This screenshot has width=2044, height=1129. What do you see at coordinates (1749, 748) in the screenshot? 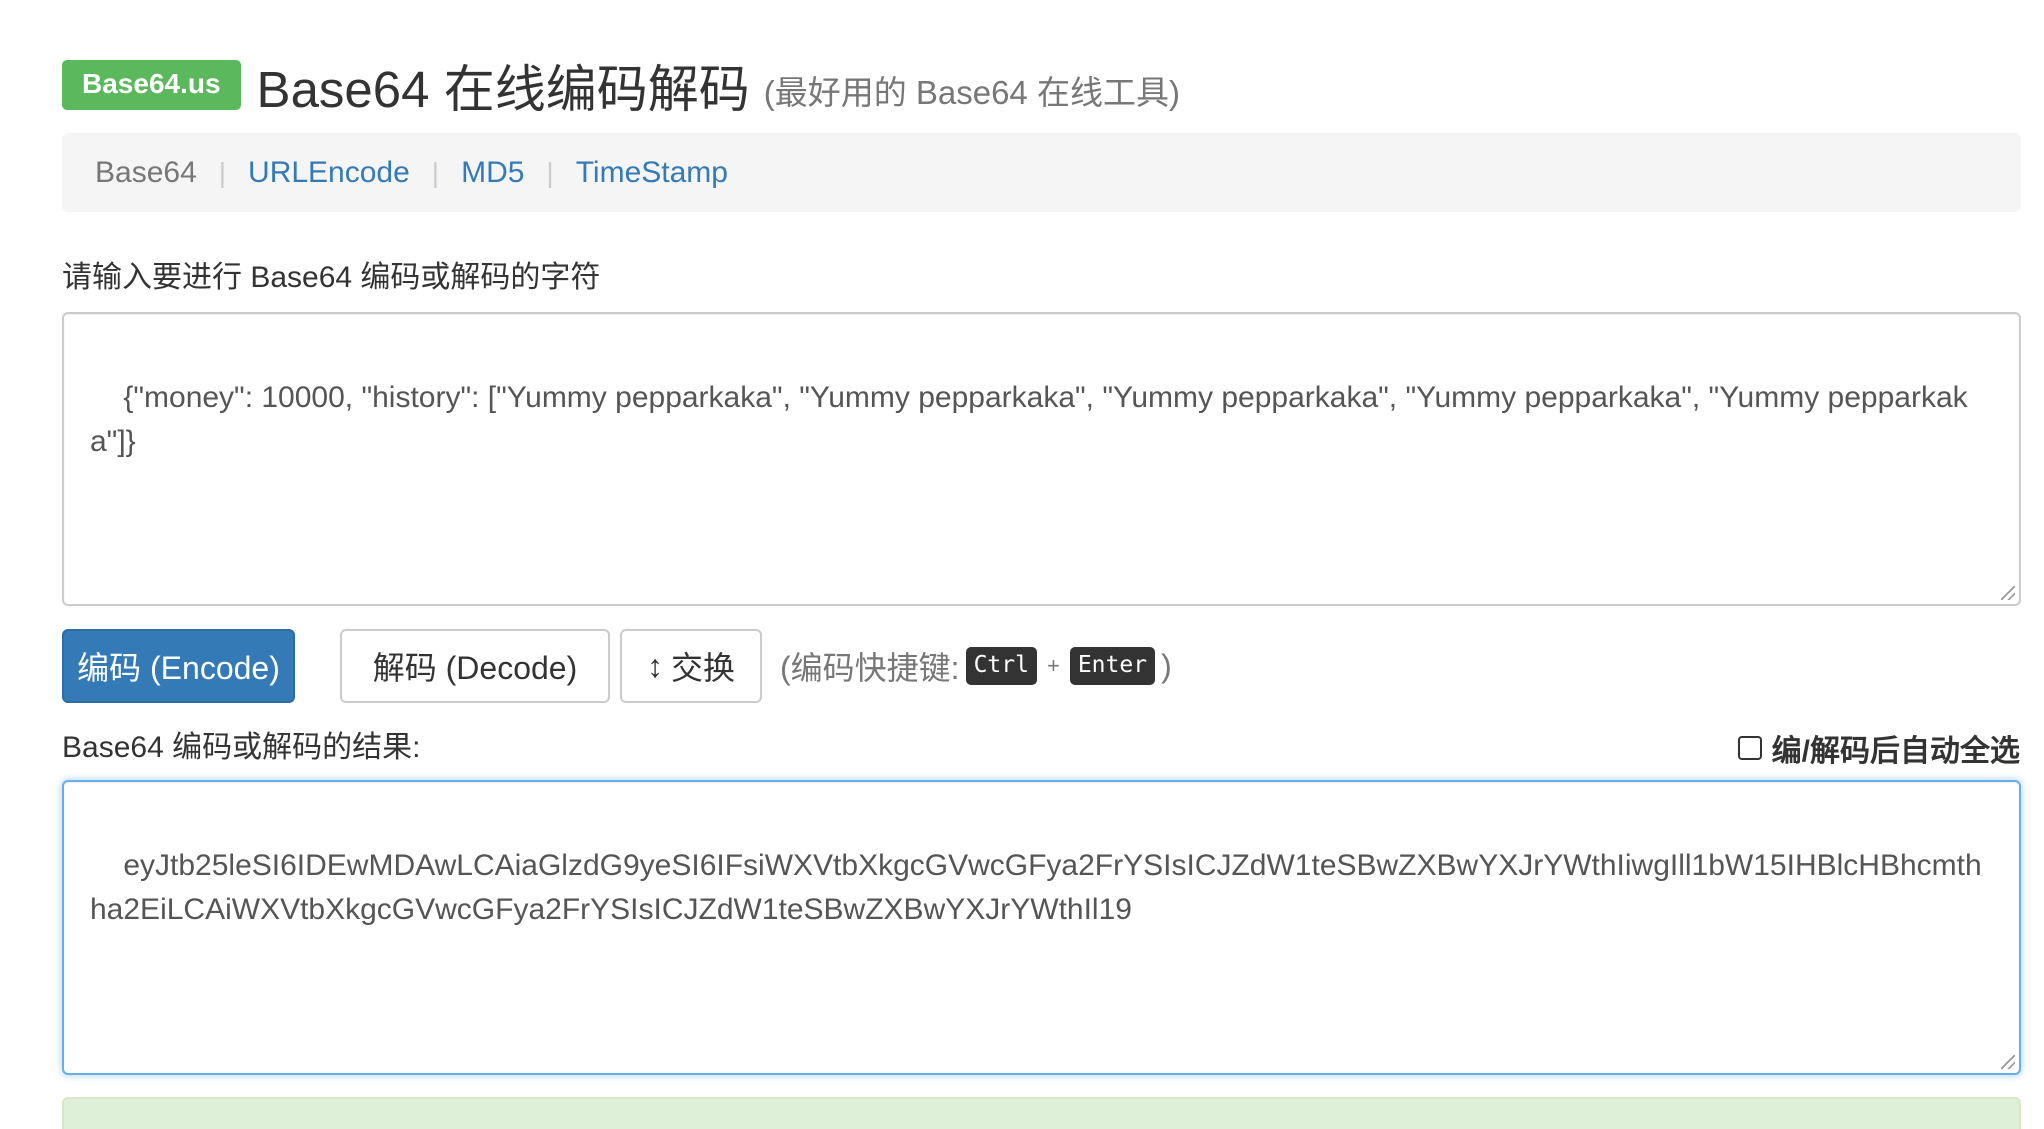
I see `auto-select-checkbox` at bounding box center [1749, 748].